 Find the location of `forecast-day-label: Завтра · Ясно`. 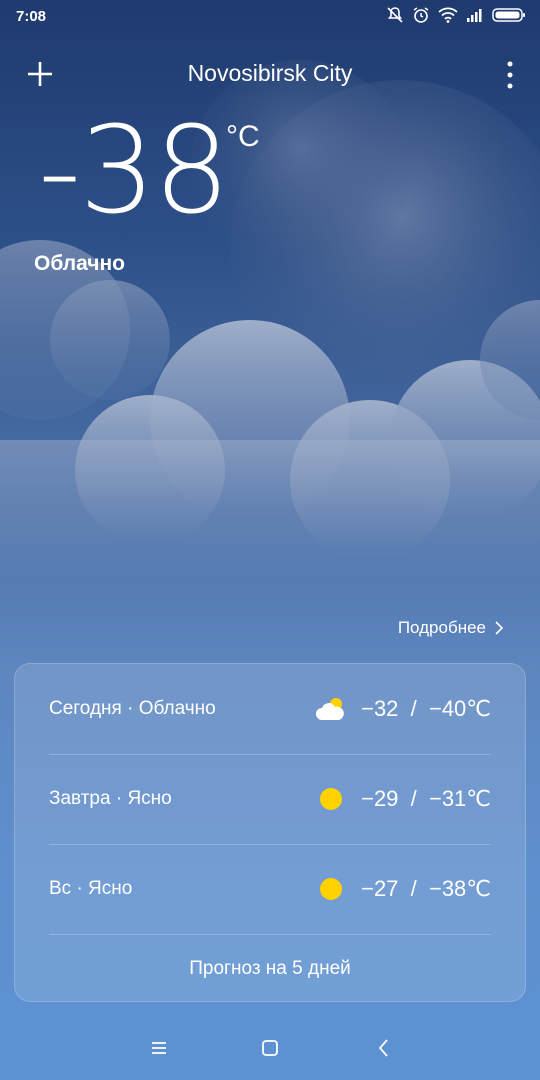

forecast-day-label: Завтра · Ясно is located at coordinates (110, 798).